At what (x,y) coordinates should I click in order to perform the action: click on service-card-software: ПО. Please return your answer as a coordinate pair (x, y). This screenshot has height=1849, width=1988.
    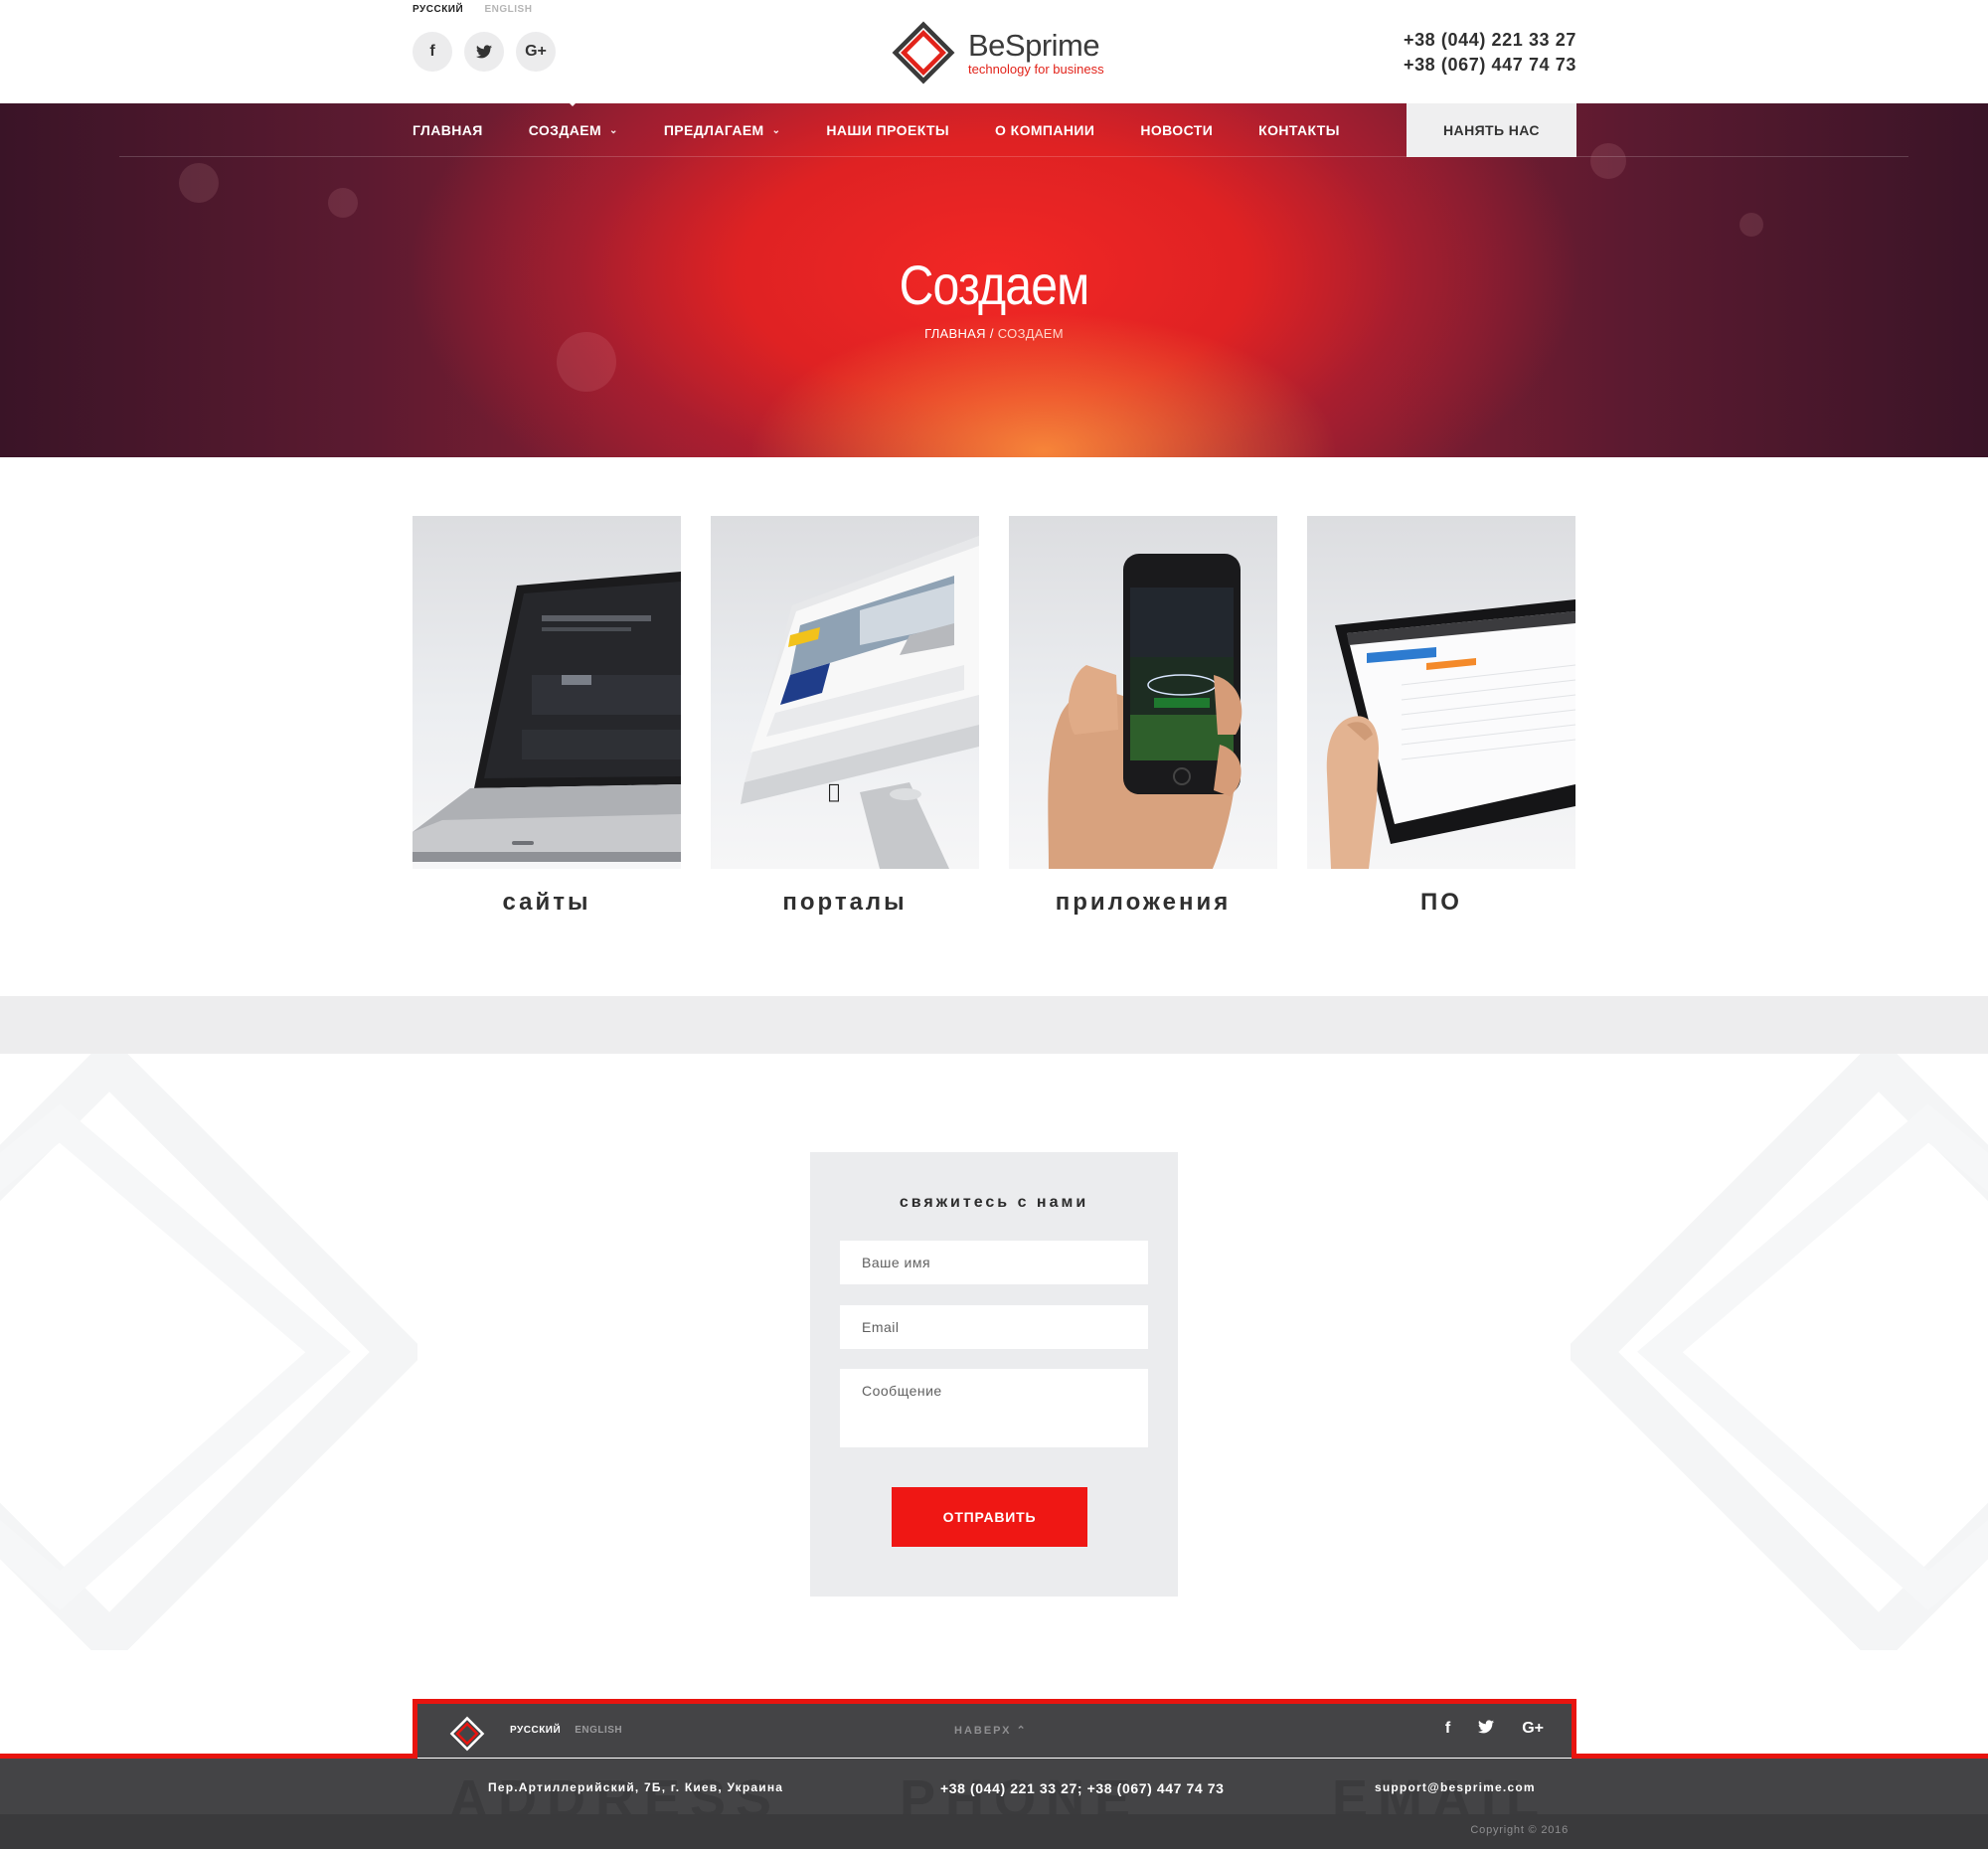
    Looking at the image, I should click on (1441, 716).